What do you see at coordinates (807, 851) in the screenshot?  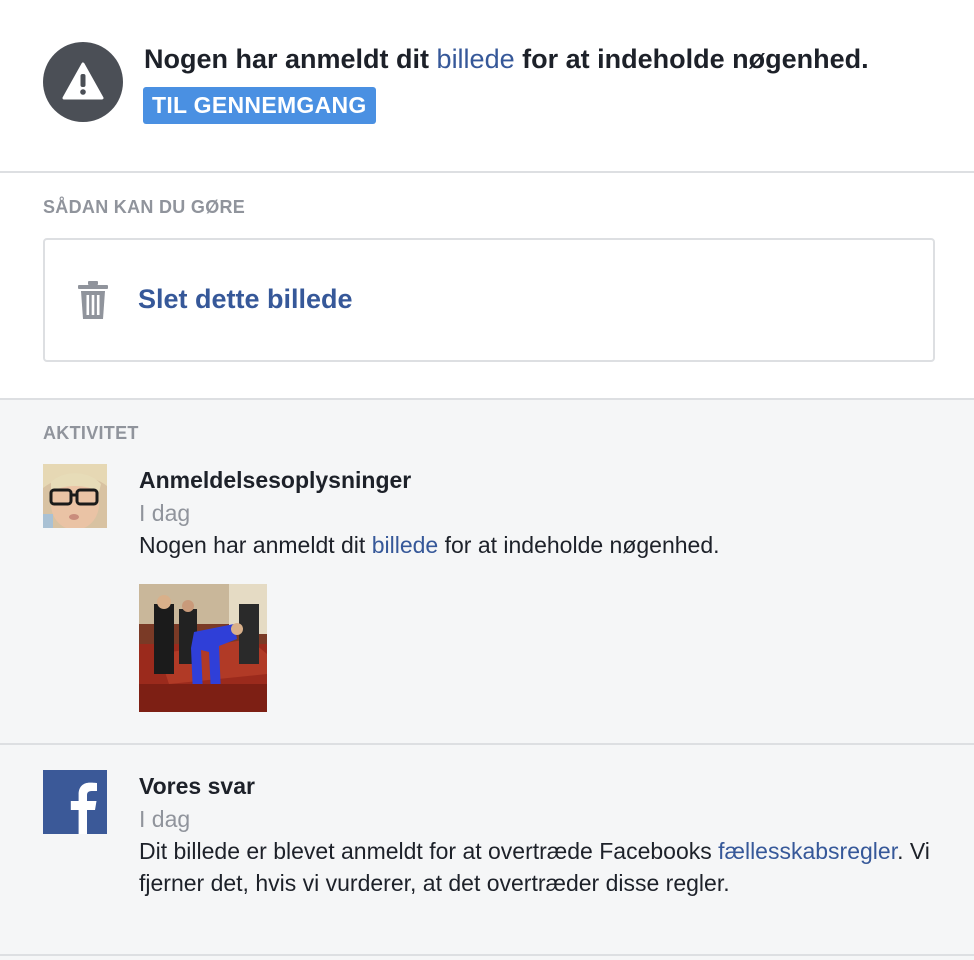 I see `community-standards-link: fællesskabsregler` at bounding box center [807, 851].